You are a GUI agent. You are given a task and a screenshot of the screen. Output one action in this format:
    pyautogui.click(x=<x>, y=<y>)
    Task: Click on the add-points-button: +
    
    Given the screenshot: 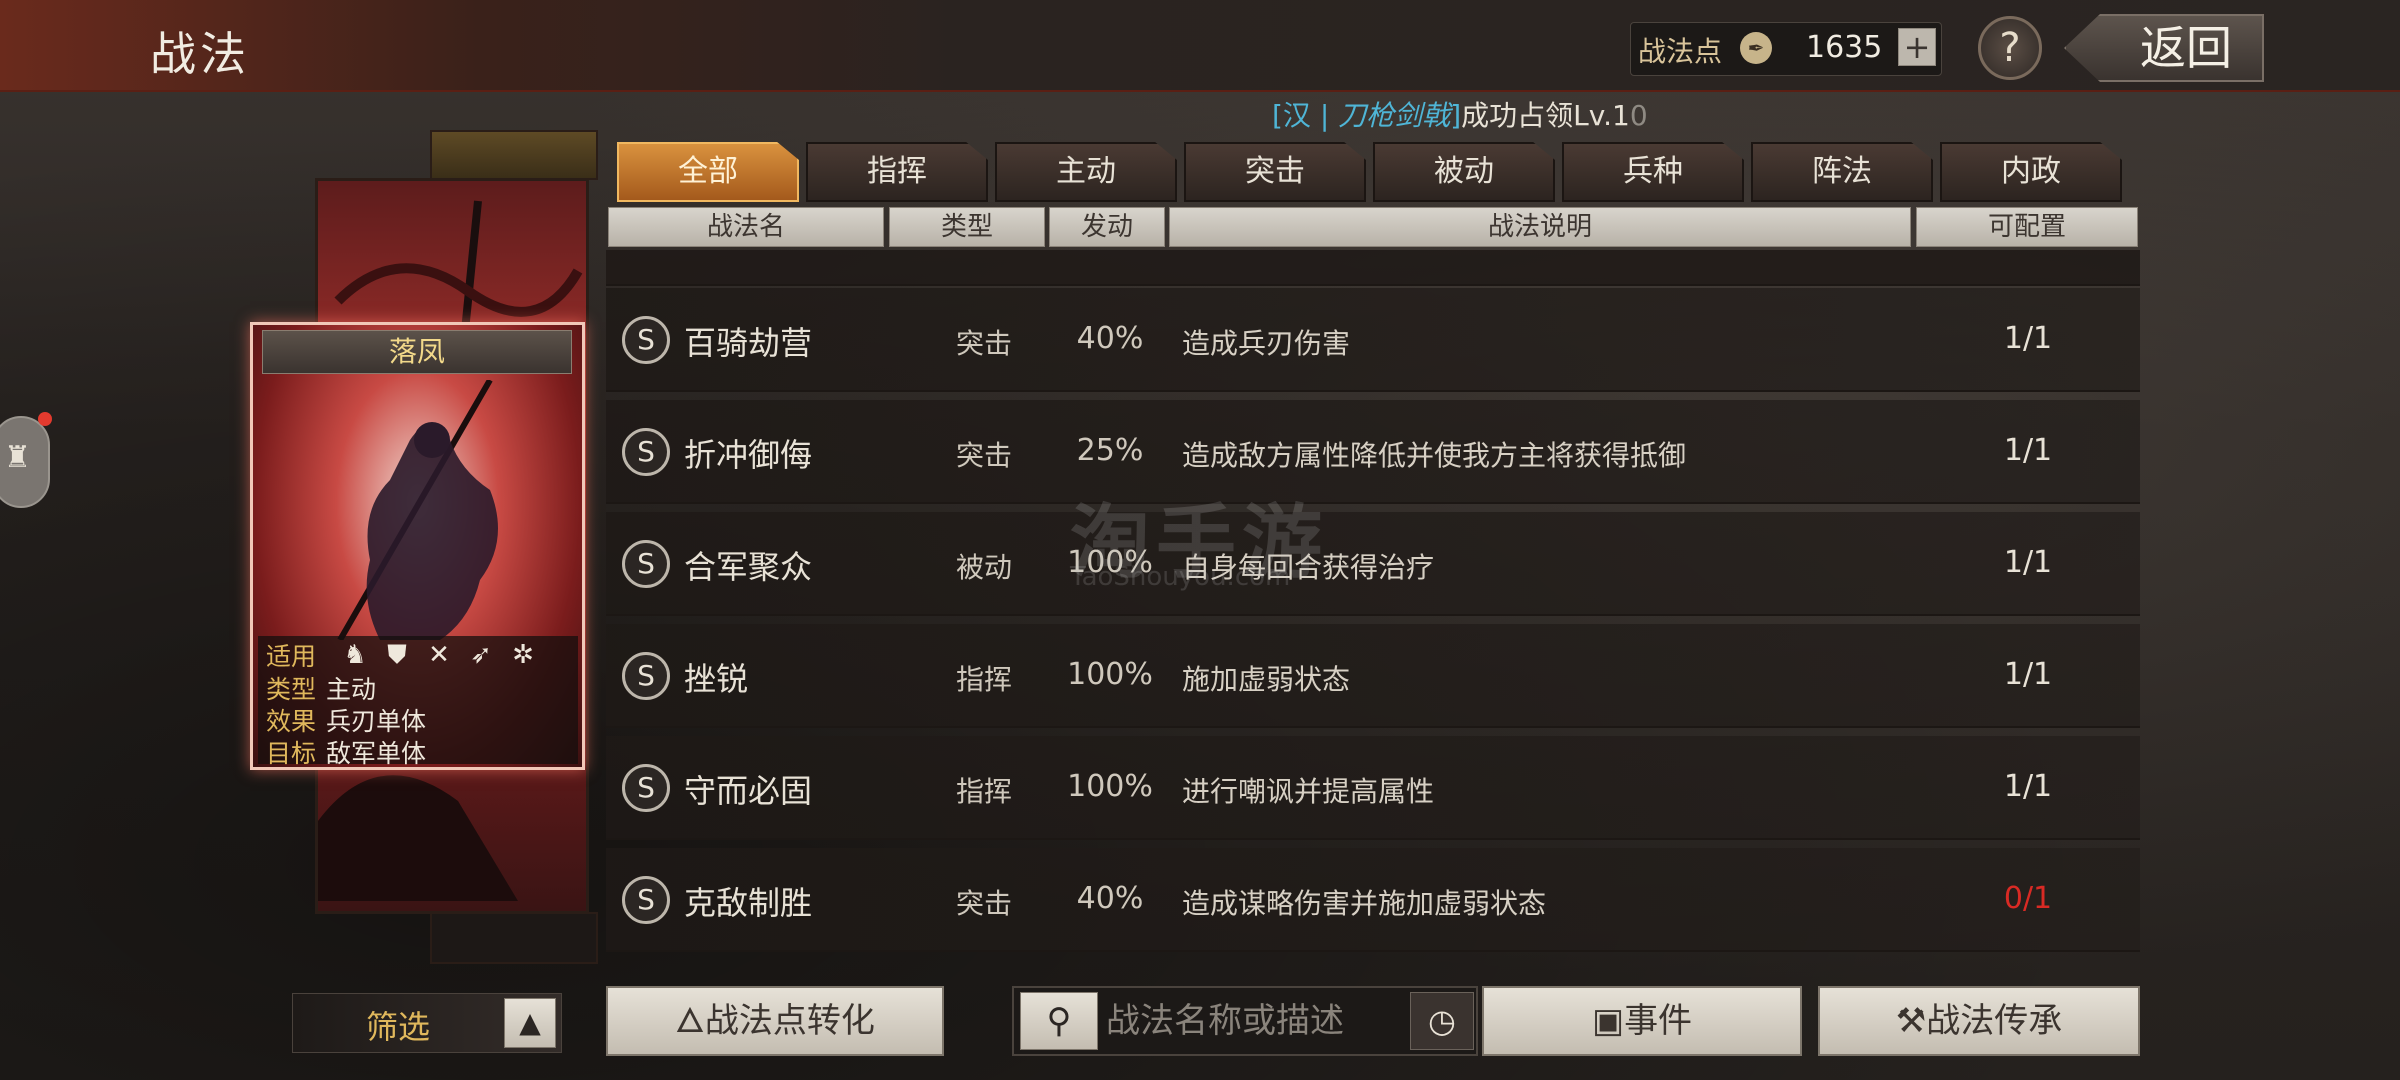 What is the action you would take?
    pyautogui.click(x=1917, y=47)
    